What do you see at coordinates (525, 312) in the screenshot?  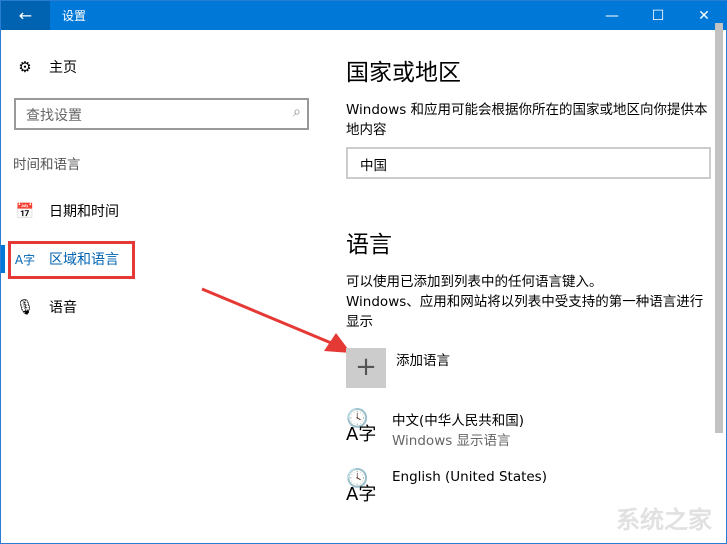 I see `language-description-2: Windows、应用和网站将以列表中受支持的第一种语言进行显示` at bounding box center [525, 312].